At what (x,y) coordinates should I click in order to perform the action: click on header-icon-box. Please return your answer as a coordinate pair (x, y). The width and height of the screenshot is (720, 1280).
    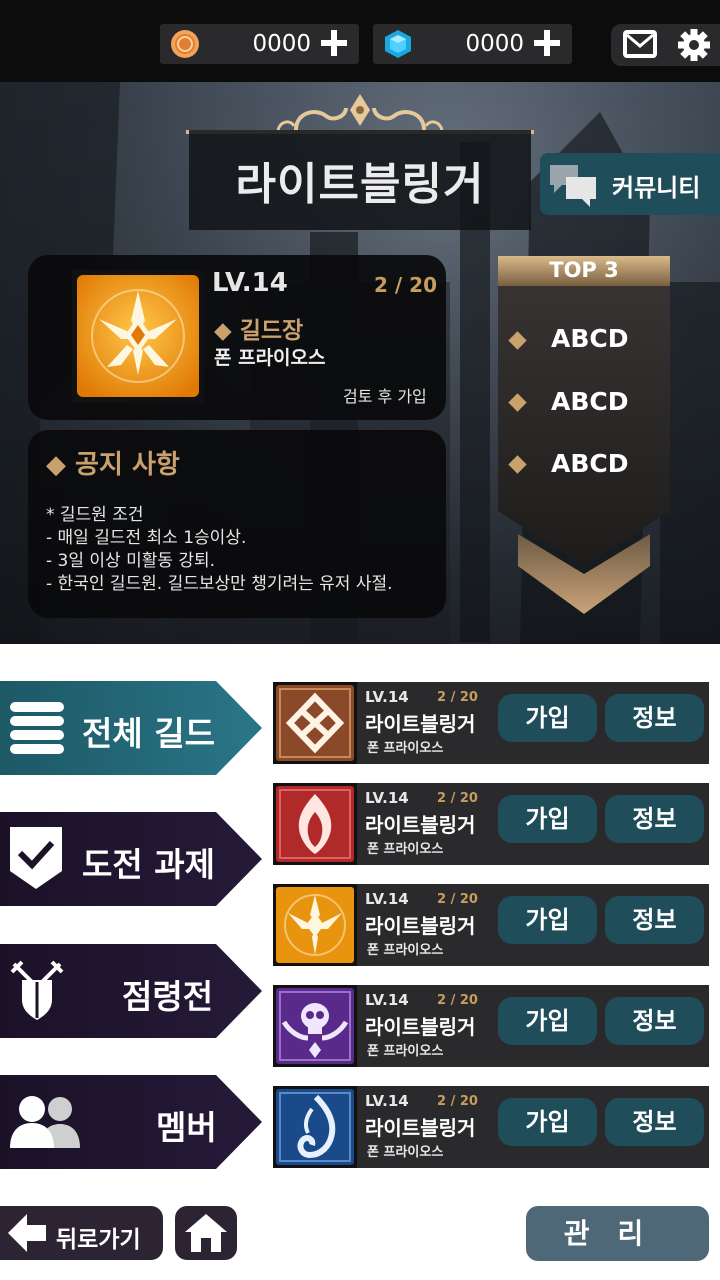
    Looking at the image, I should click on (665, 45).